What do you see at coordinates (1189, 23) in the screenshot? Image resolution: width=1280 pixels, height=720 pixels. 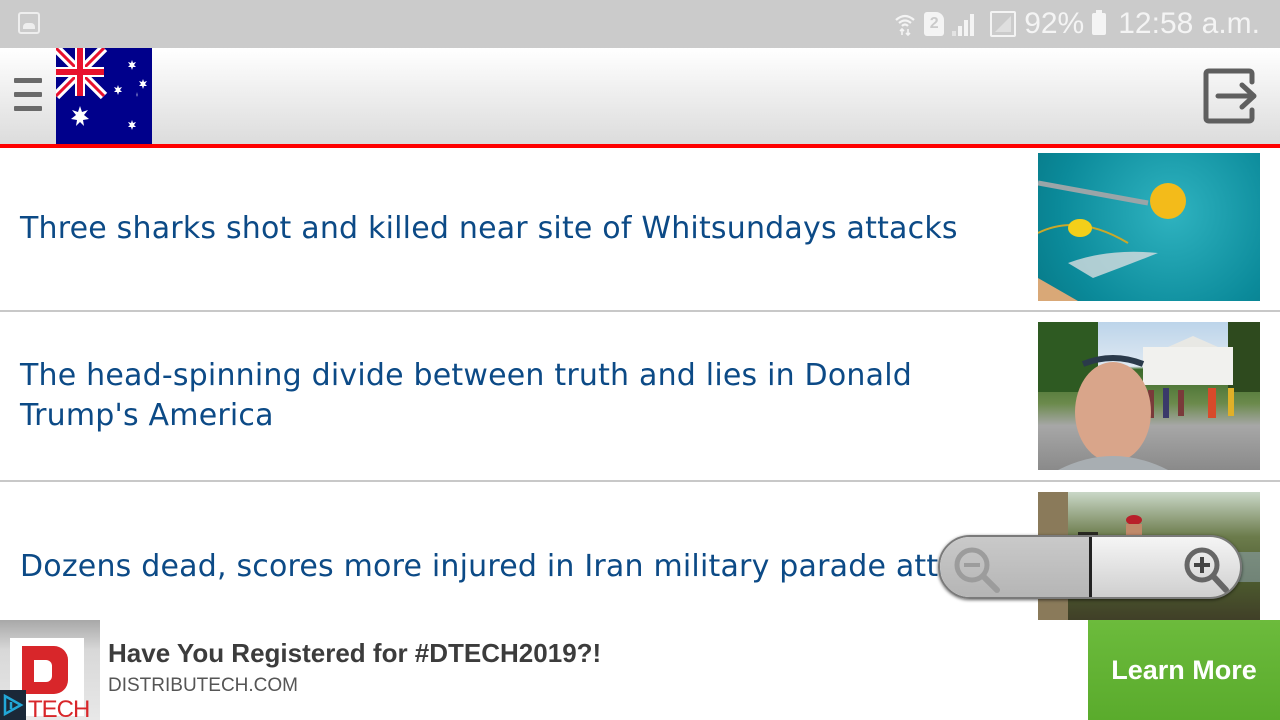 I see `clock: 12:58 a.m.` at bounding box center [1189, 23].